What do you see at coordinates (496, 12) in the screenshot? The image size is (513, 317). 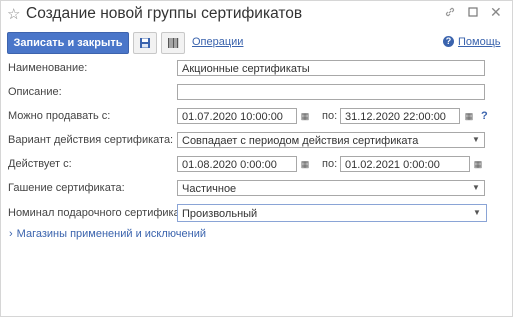 I see `close-icon: ✕` at bounding box center [496, 12].